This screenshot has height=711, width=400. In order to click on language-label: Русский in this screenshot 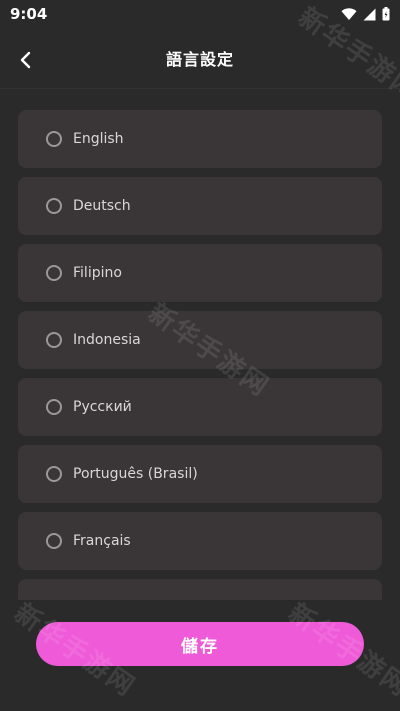, I will do `click(102, 407)`.